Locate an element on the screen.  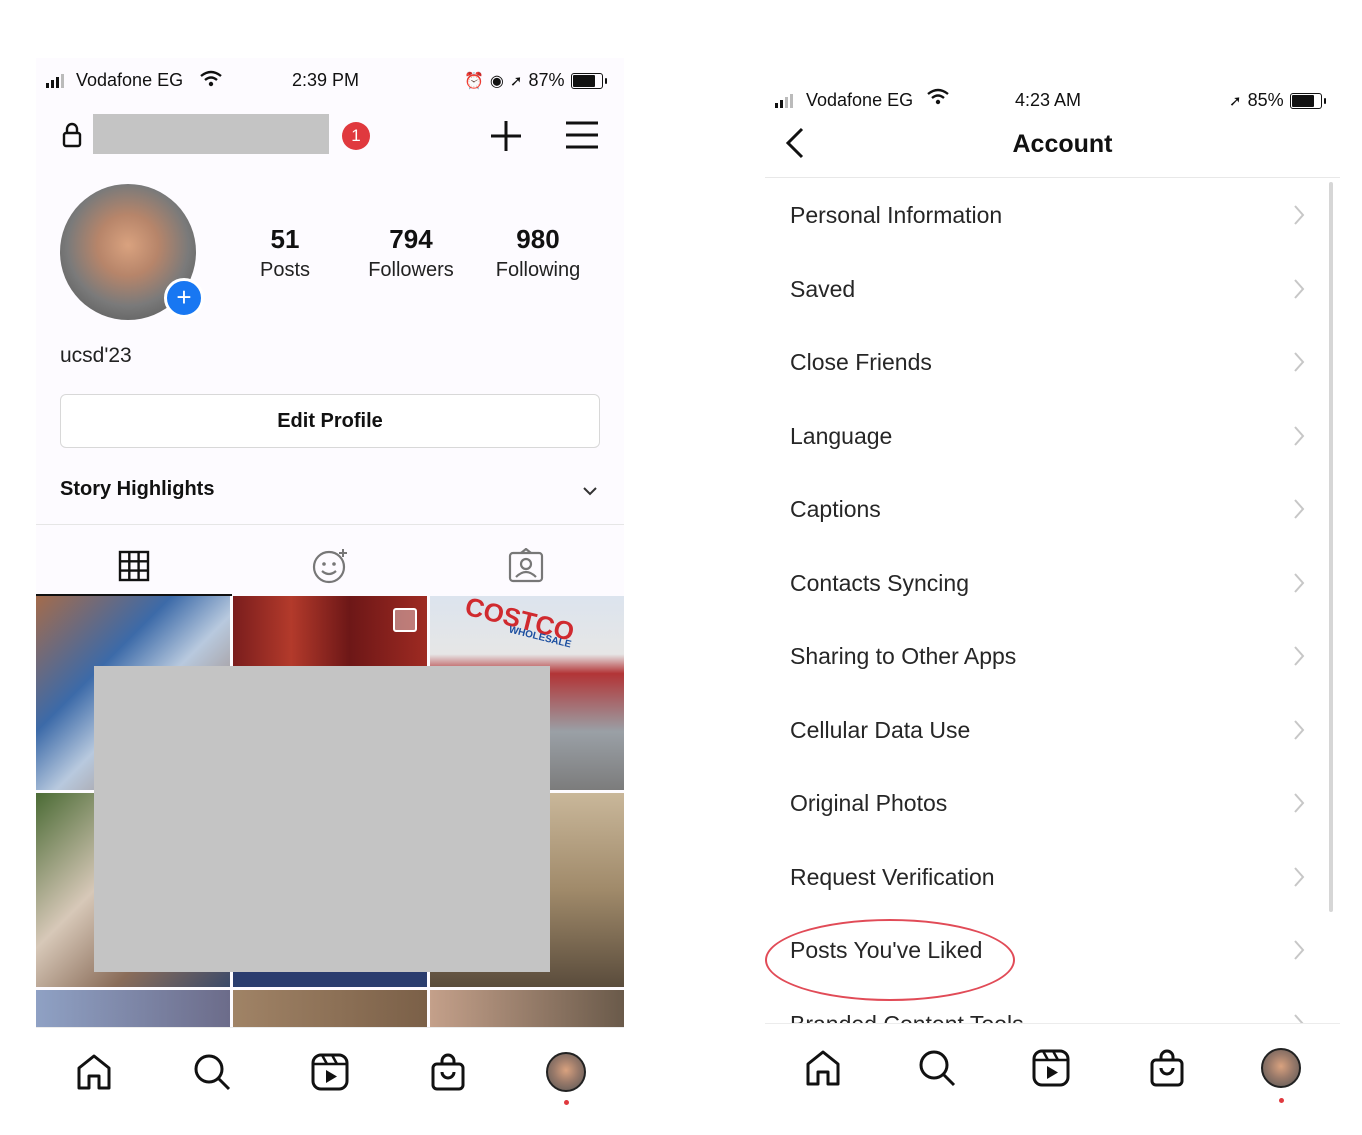
new-post-icon is located at coordinates (506, 136).